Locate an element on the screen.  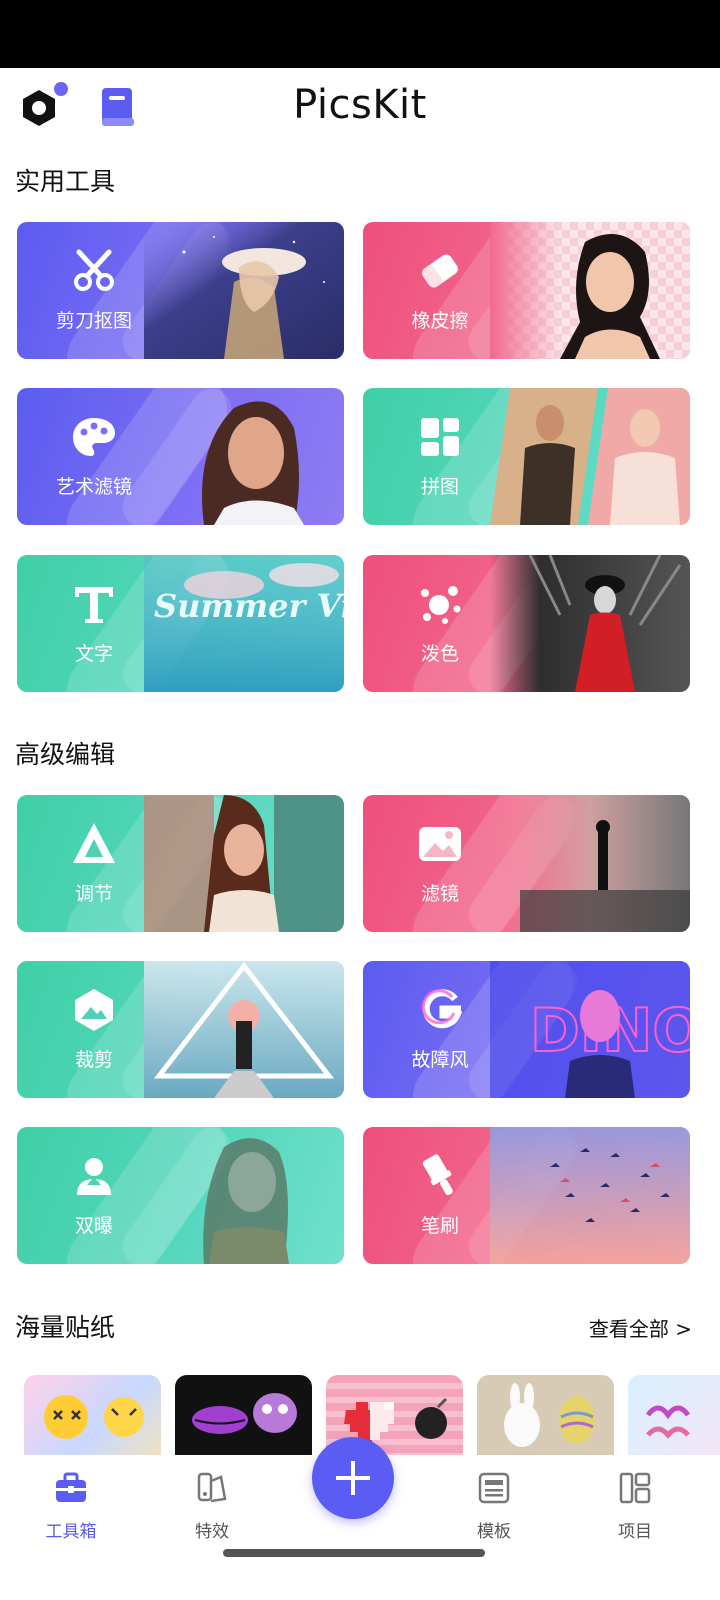
tool-label: 橡皮擦 is located at coordinates (440, 321).